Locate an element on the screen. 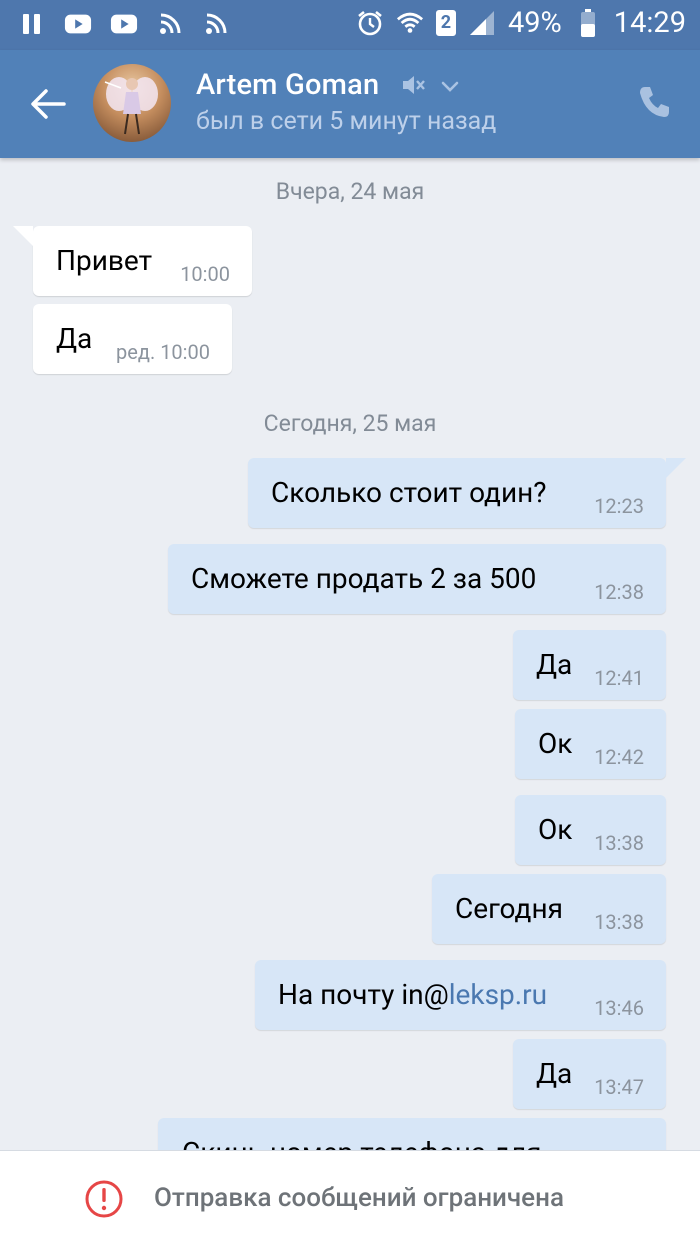  battery-icon is located at coordinates (588, 23).